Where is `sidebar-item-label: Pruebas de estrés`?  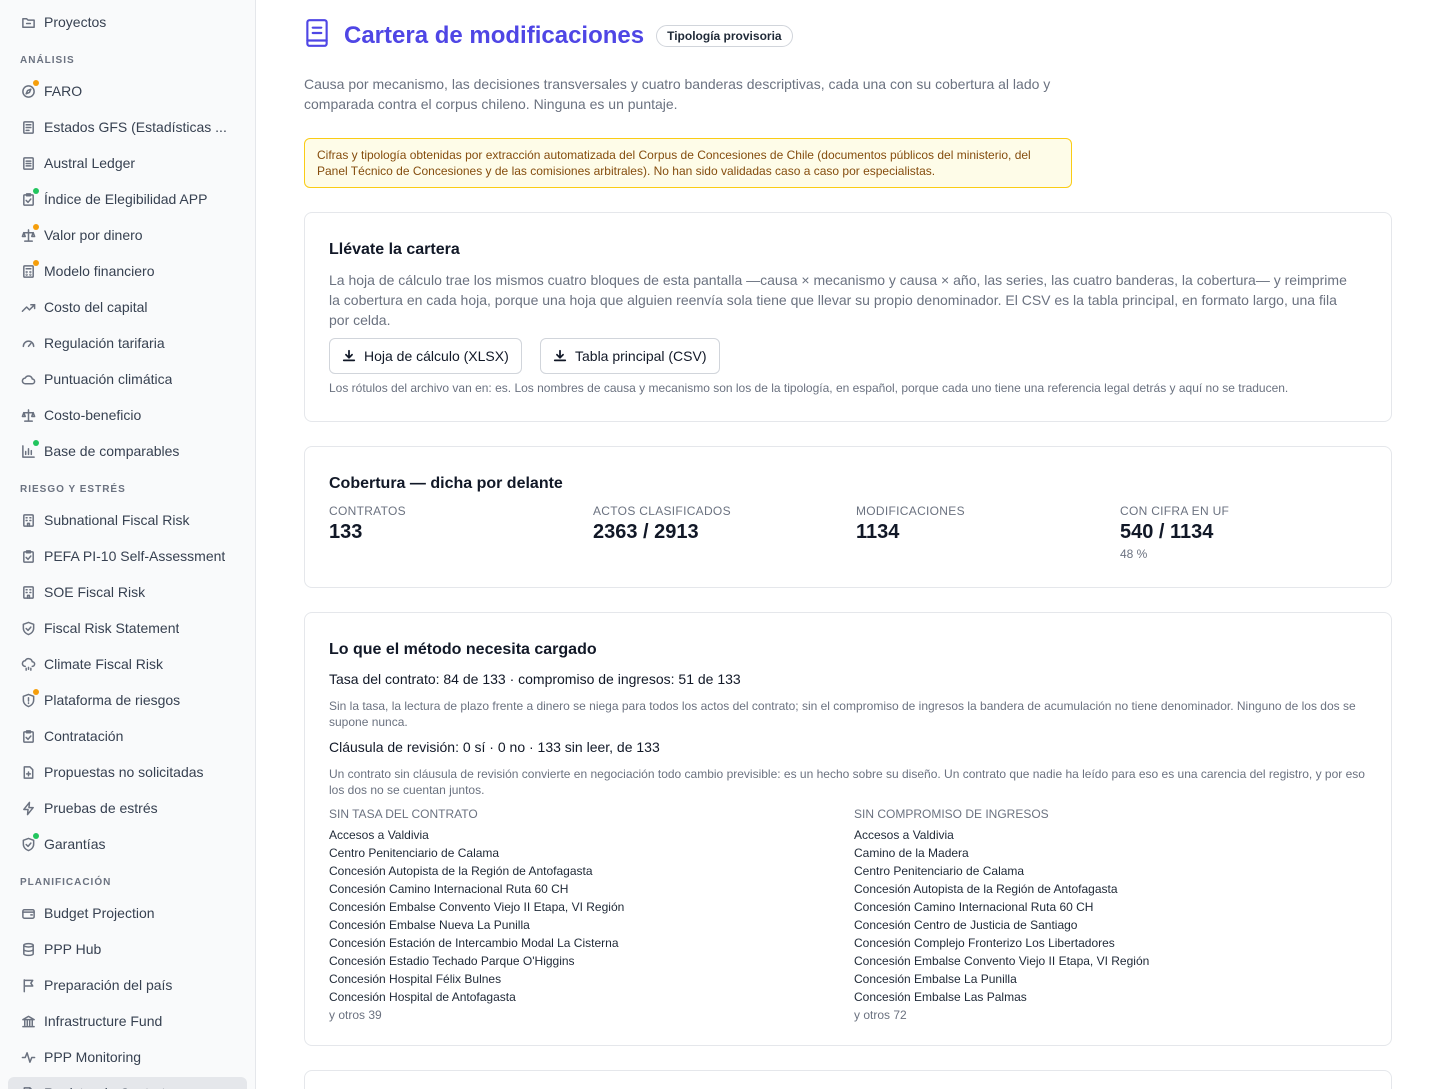 sidebar-item-label: Pruebas de estrés is located at coordinates (101, 808).